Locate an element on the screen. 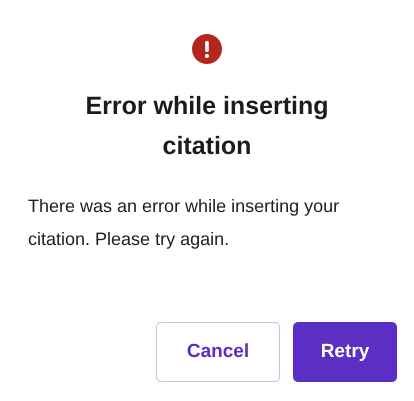 The height and width of the screenshot is (401, 414). dialog-title: Error while inserting citation is located at coordinates (207, 126).